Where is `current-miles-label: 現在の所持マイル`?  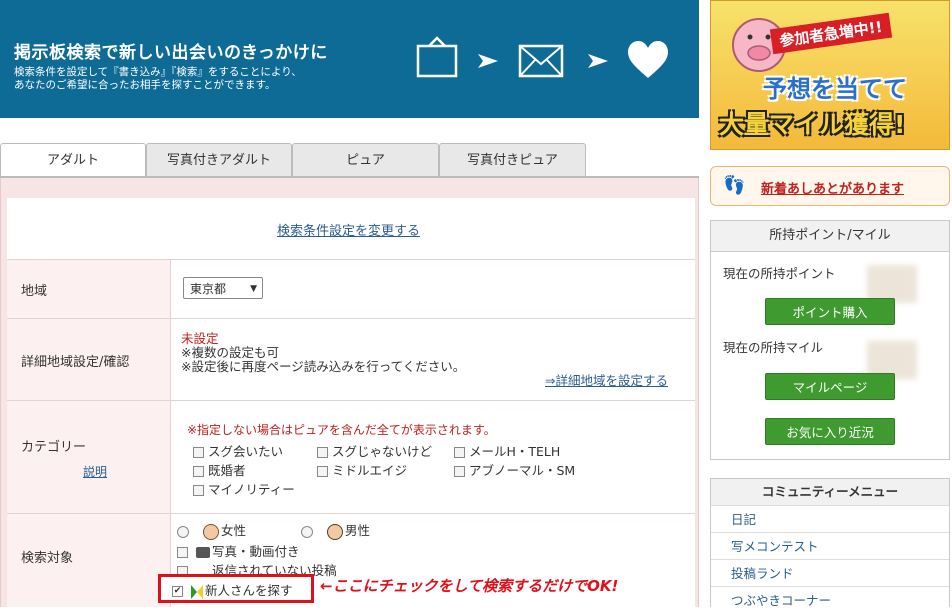
current-miles-label: 現在の所持マイル is located at coordinates (773, 347).